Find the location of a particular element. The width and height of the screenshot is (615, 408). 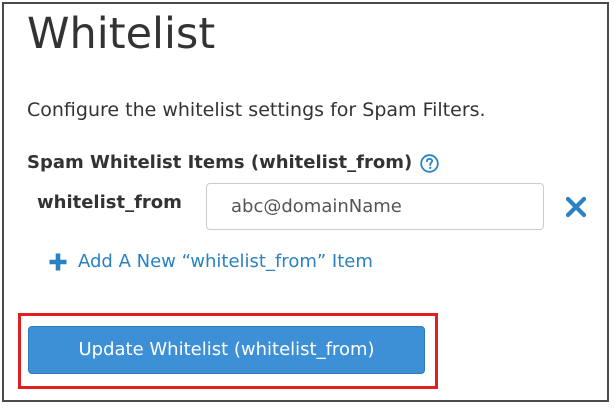

plus-icon is located at coordinates (58, 262).